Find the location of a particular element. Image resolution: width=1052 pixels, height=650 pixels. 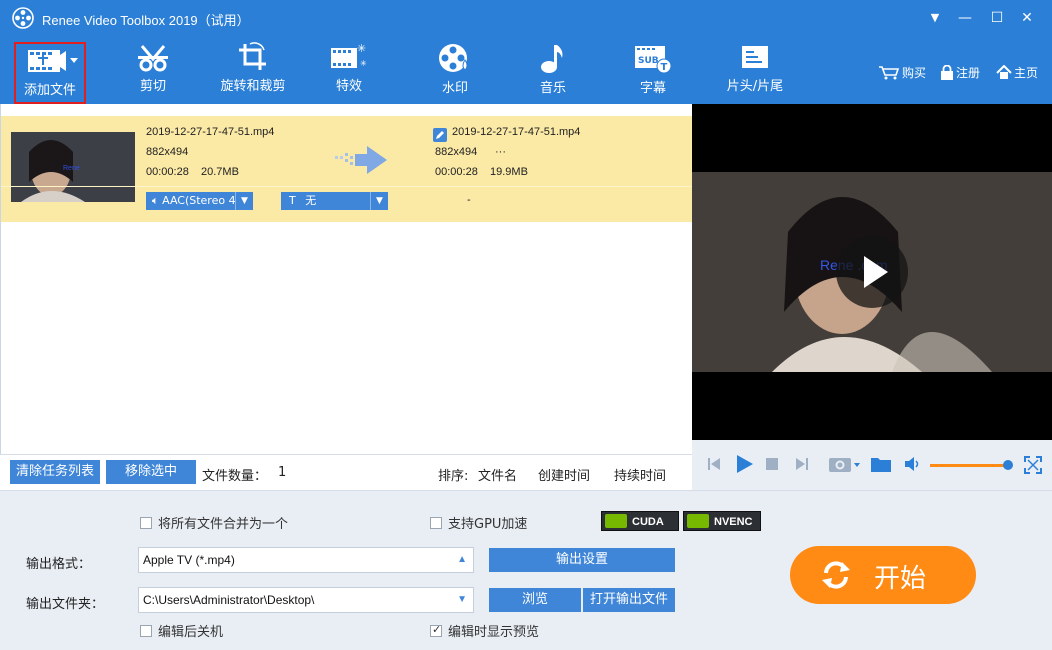

intro-outro-icon is located at coordinates (755, 57).